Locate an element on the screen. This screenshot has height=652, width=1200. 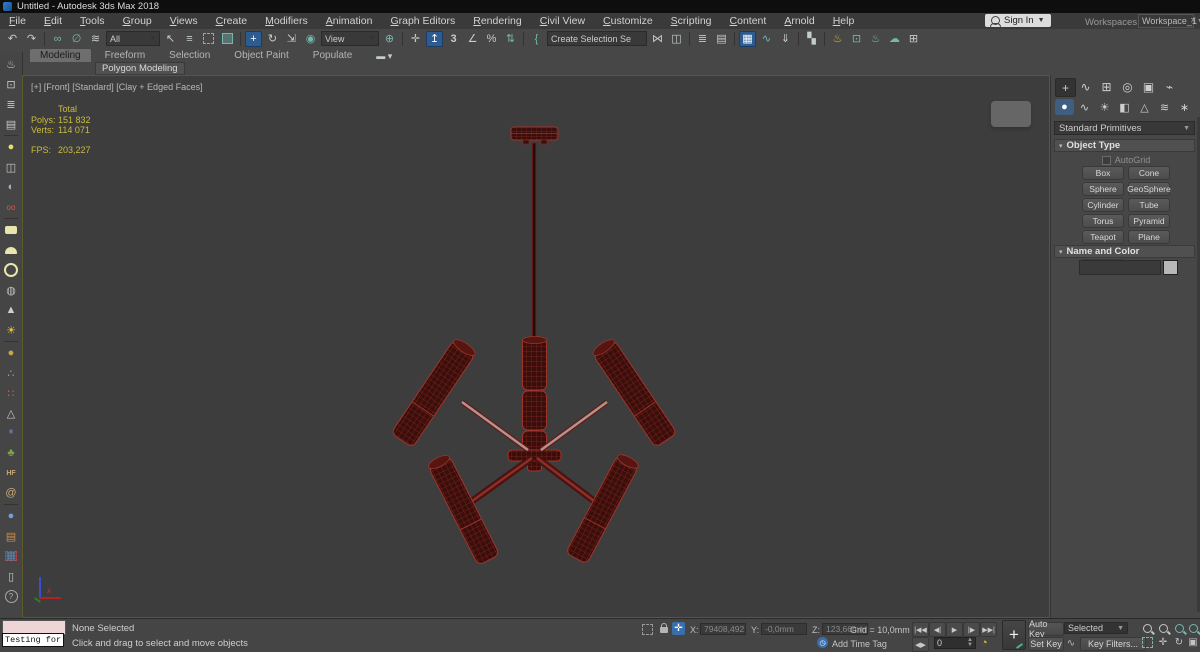
image-file-icon: ▤ is located at coordinates (11, 536).